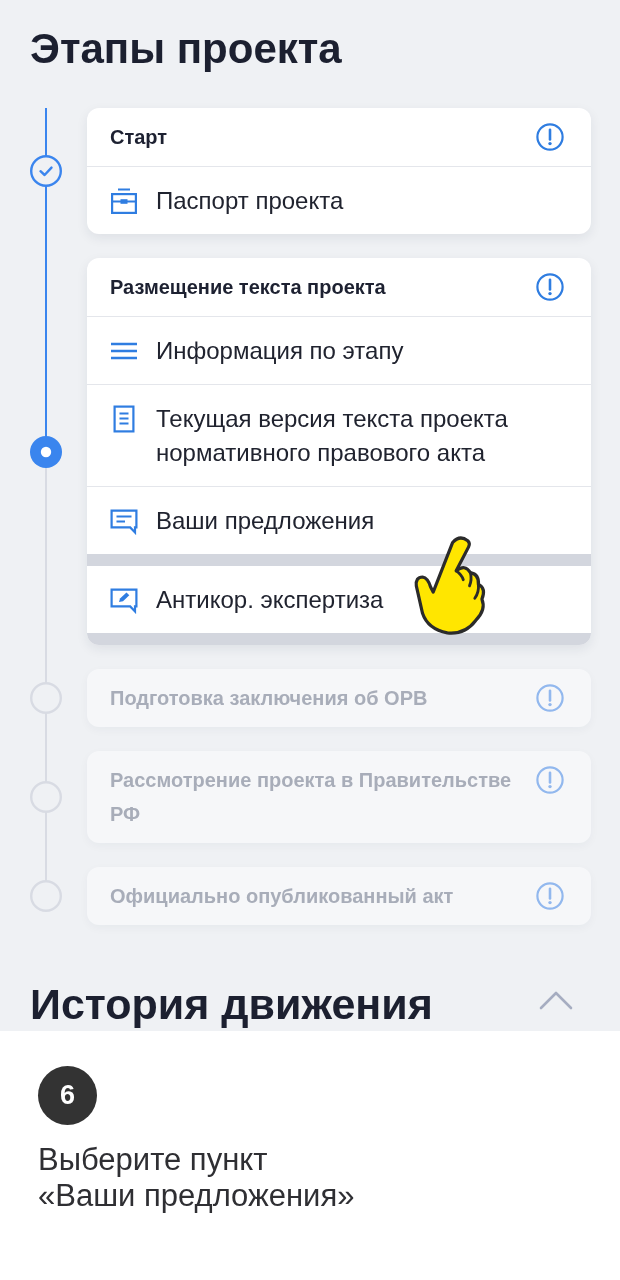 This screenshot has height=1280, width=620. Describe the element at coordinates (186, 49) in the screenshot. I see `page-title: Этапы проекта` at that location.